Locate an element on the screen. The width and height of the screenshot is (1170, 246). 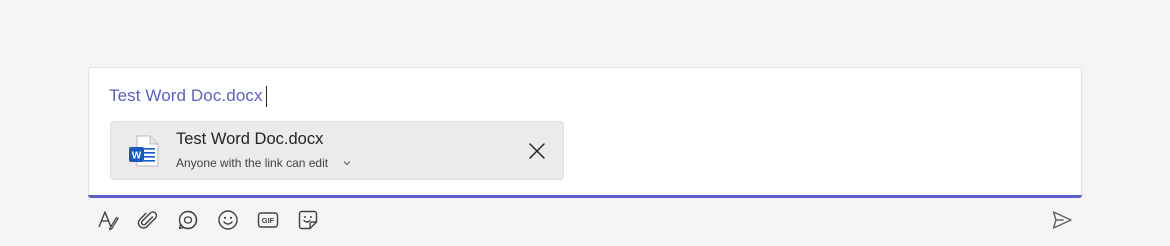
word-document-icon: W is located at coordinates (144, 151).